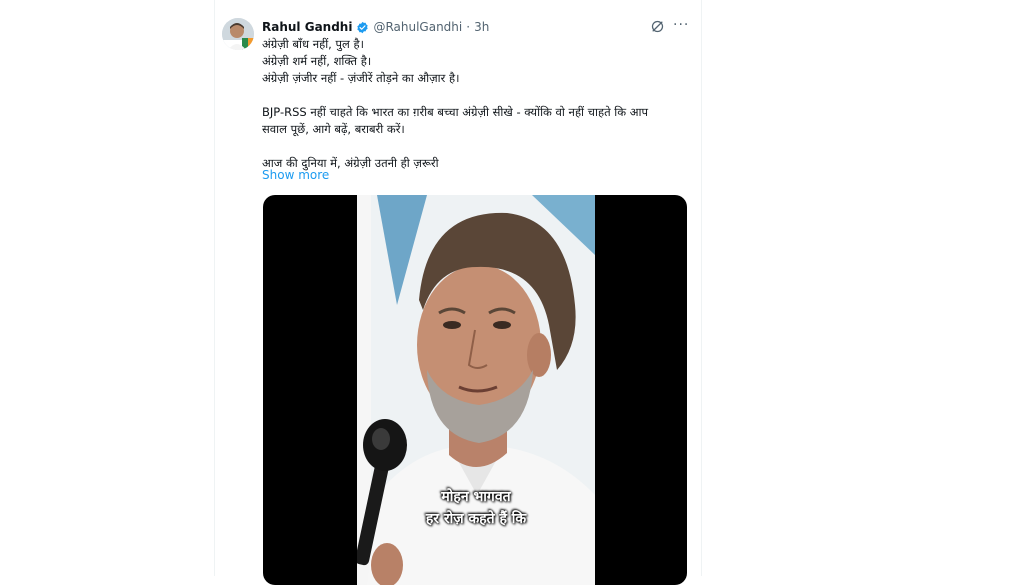 The image size is (1024, 585). I want to click on video-caption-line: मोहन भागवत, so click(476, 497).